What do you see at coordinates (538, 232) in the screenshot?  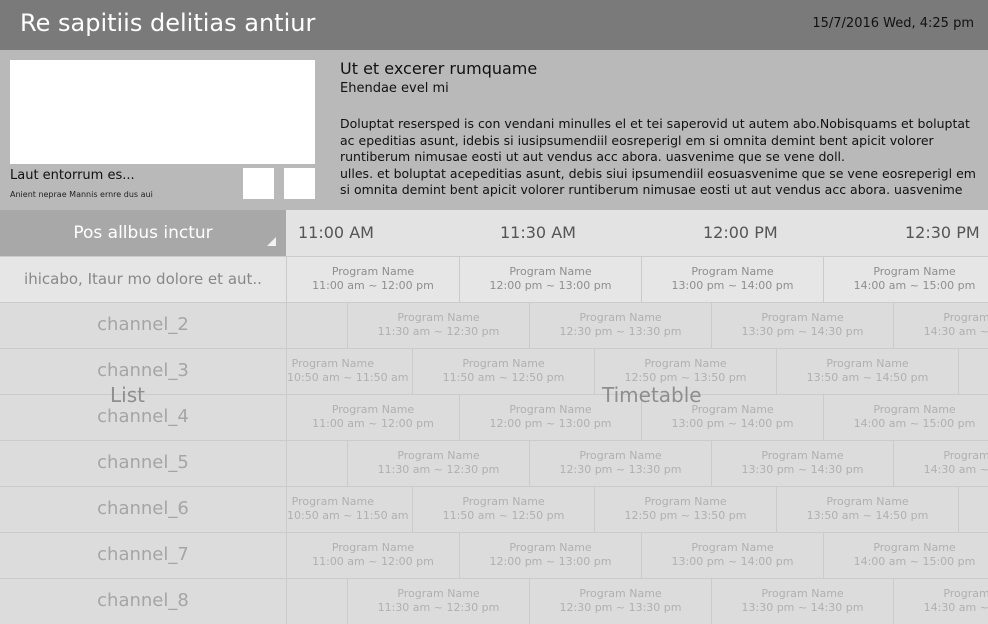 I see `time-slot-label: 11:30 AM` at bounding box center [538, 232].